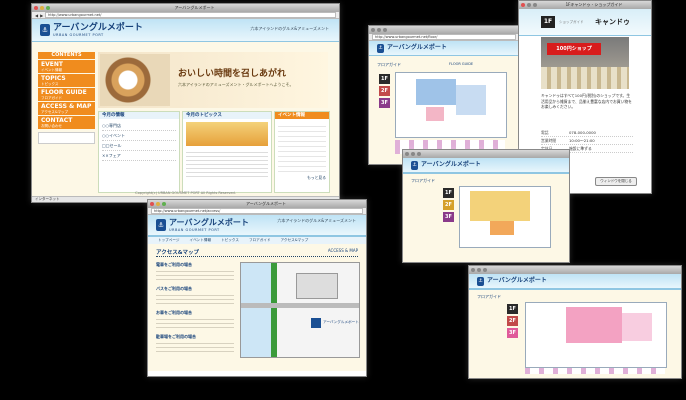 Image resolution: width=686 pixels, height=400 pixels. What do you see at coordinates (574, 49) in the screenshot?
I see `shop-sign: 100円ショップ` at bounding box center [574, 49].